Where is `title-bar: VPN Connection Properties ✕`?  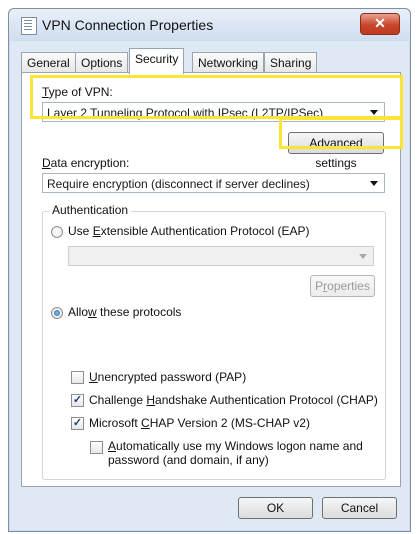 title-bar: VPN Connection Properties ✕ is located at coordinates (209, 25).